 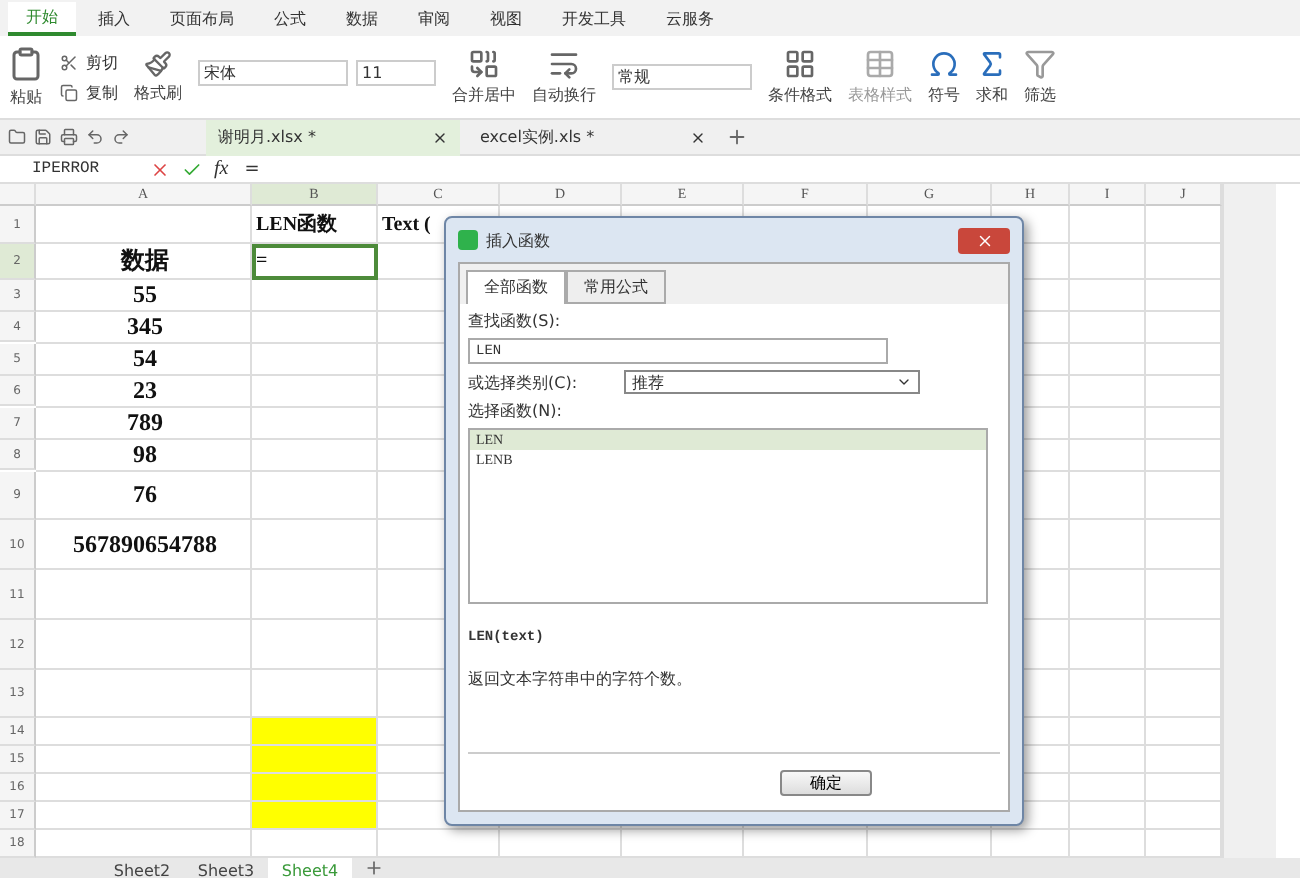 What do you see at coordinates (26, 97) in the screenshot?
I see `paste-label: 粘贴` at bounding box center [26, 97].